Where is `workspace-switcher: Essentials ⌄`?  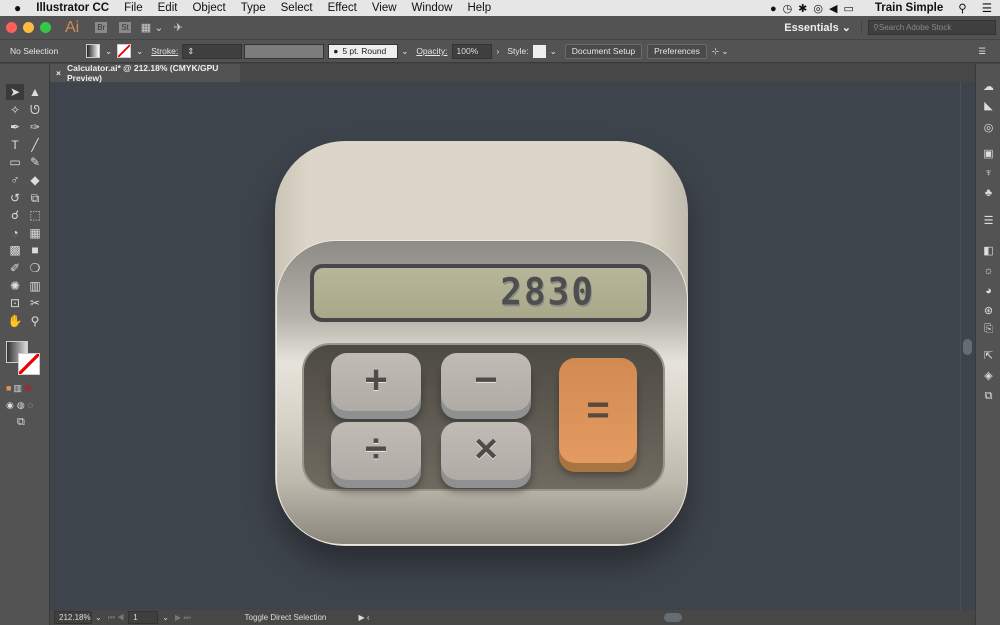 workspace-switcher: Essentials ⌄ is located at coordinates (818, 27).